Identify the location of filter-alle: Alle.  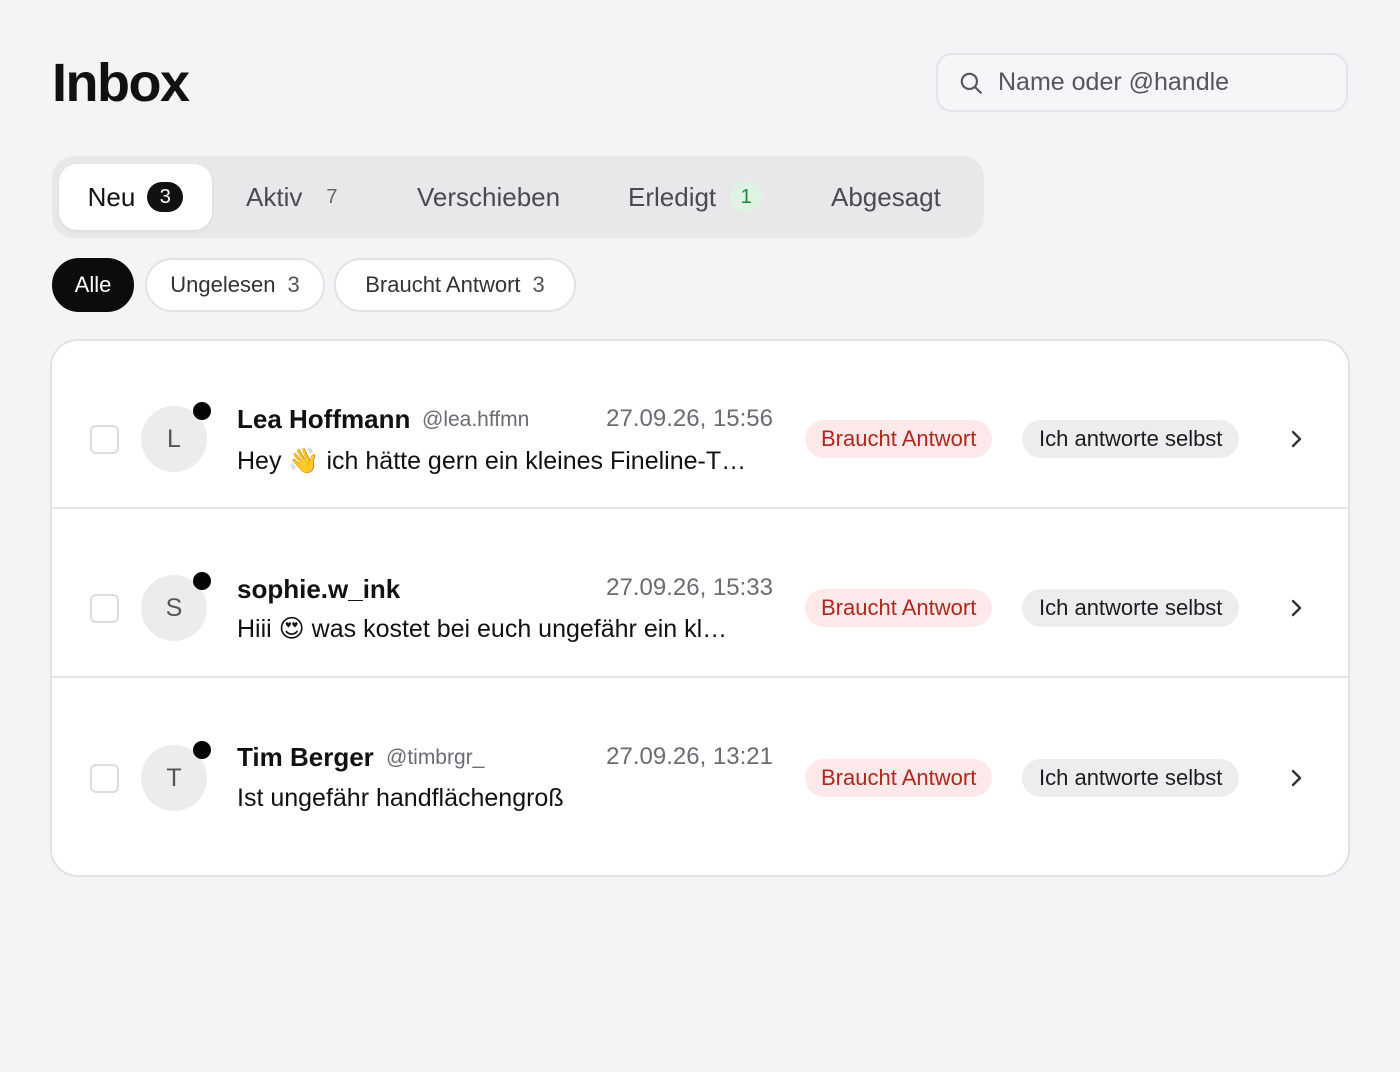
(93, 285).